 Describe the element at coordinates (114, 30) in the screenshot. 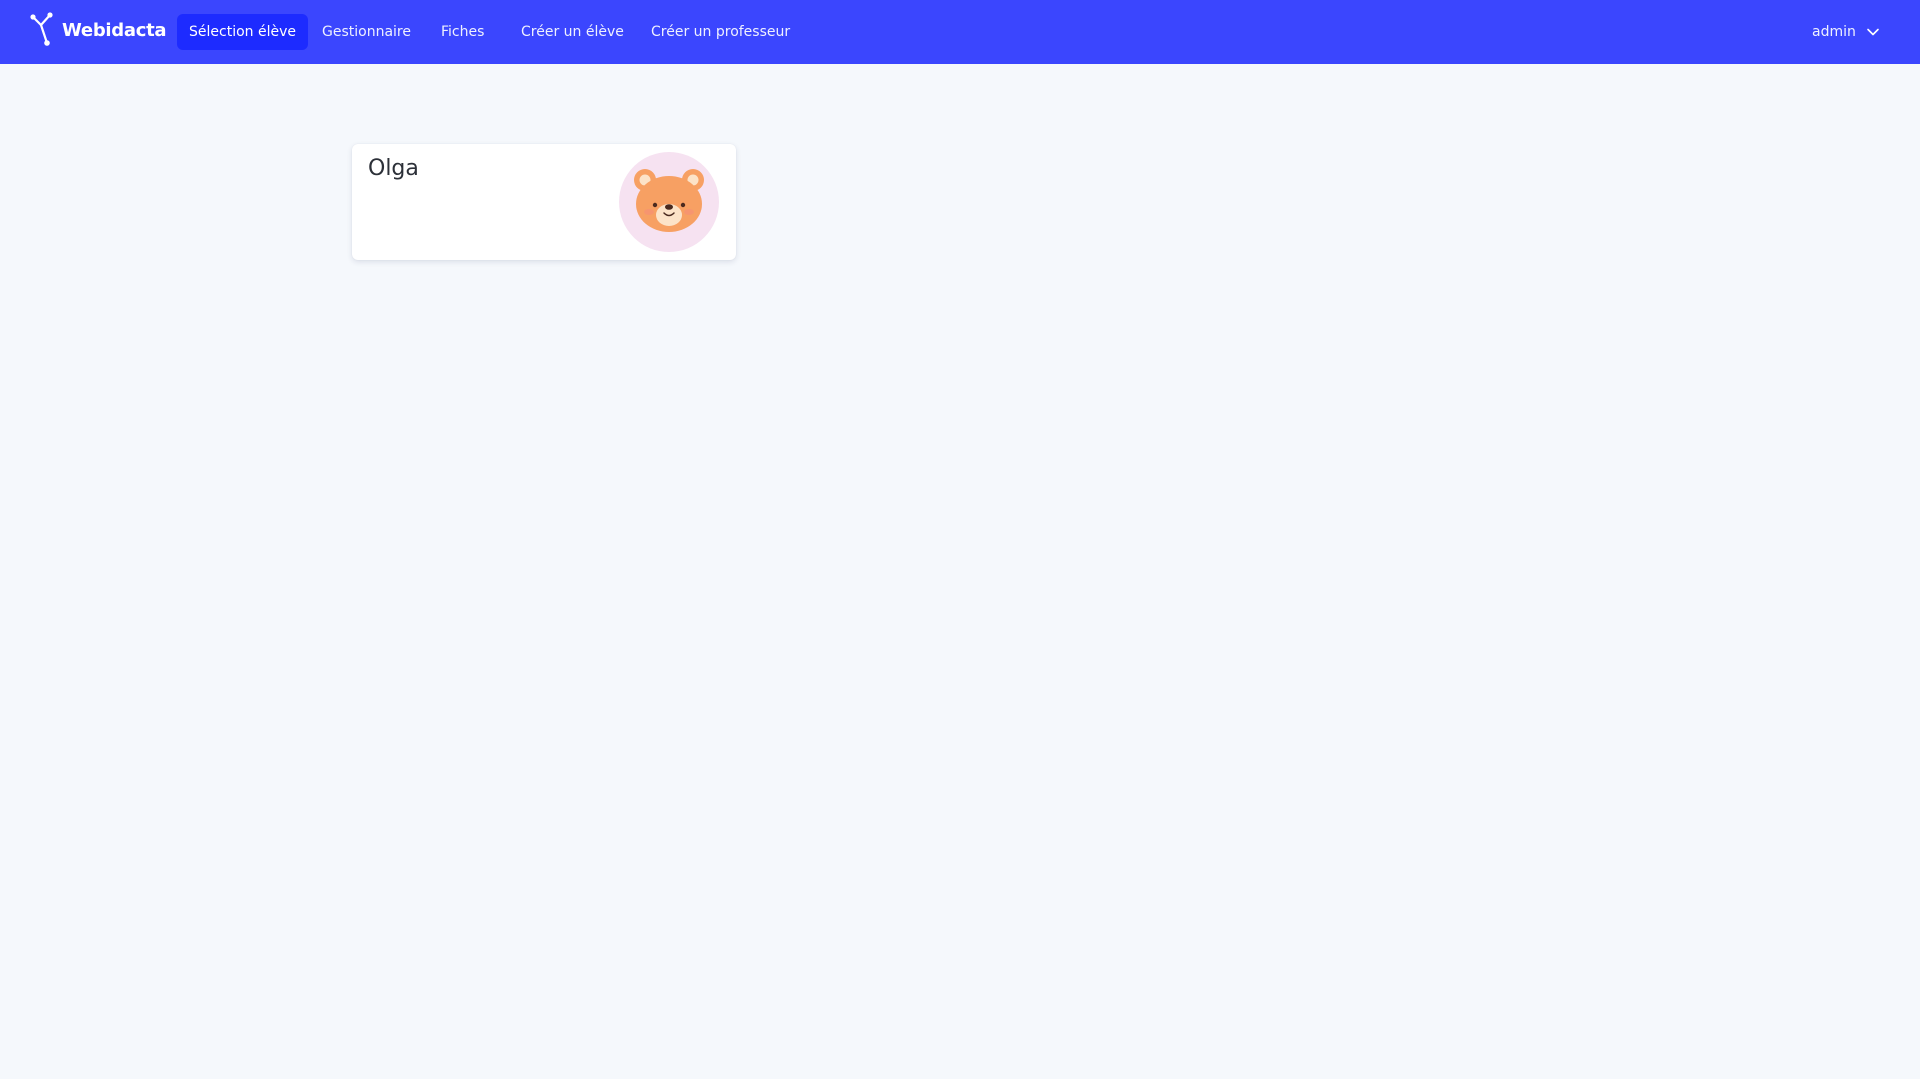

I see `brand-name: Webidacta` at that location.